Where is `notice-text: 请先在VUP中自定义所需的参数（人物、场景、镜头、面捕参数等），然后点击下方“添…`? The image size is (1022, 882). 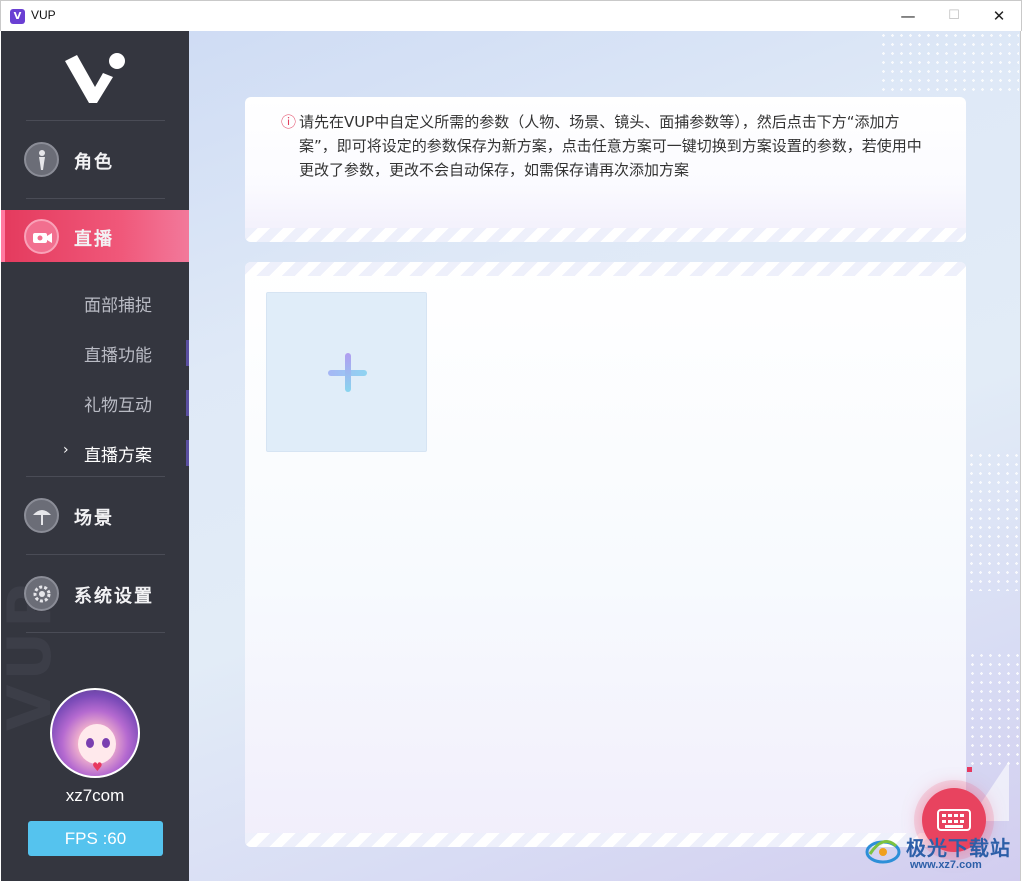
notice-text: 请先在VUP中自定义所需的参数（人物、场景、镜头、面捕参数等），然后点击下方“添… is located at coordinates (610, 146).